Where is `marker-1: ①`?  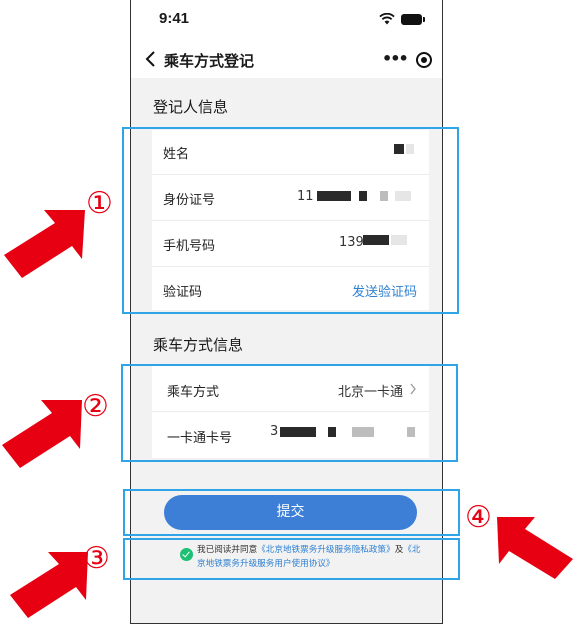
marker-1: ① is located at coordinates (99, 203).